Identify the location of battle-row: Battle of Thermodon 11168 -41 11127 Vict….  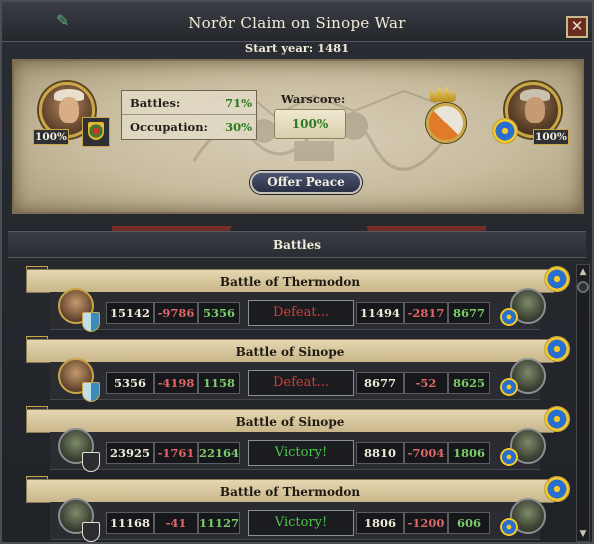
(294, 509).